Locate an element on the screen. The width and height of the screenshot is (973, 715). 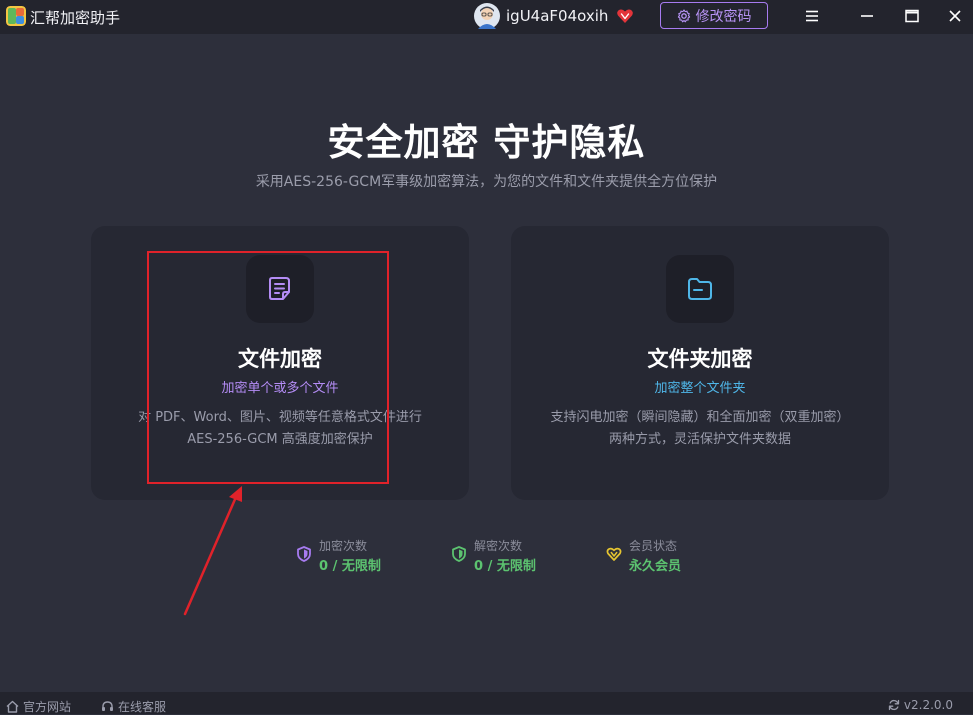
title-bar: 汇帮加密助手 igU4aF04oxih 修改密码 is located at coordinates (486, 17).